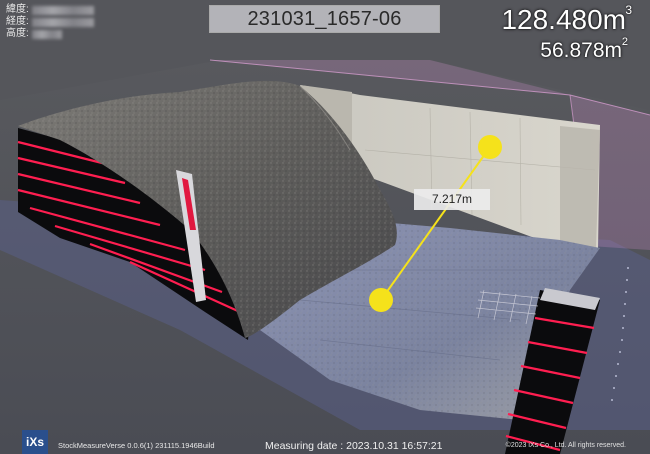 The image size is (650, 454). Describe the element at coordinates (628, 10) in the screenshot. I see `volume-unit-superscript: 3` at that location.